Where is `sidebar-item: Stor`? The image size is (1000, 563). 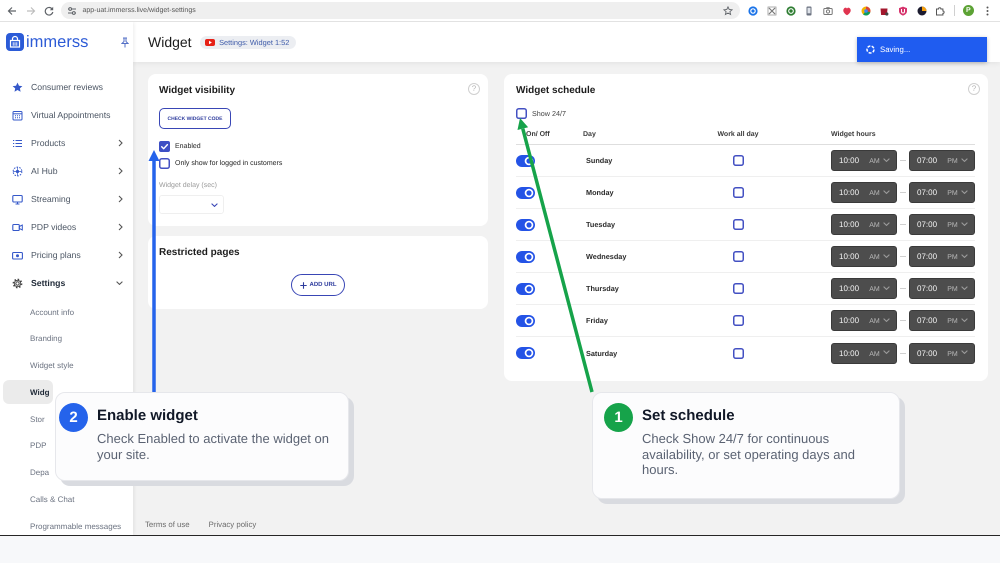
sidebar-item: Stor is located at coordinates (26, 419).